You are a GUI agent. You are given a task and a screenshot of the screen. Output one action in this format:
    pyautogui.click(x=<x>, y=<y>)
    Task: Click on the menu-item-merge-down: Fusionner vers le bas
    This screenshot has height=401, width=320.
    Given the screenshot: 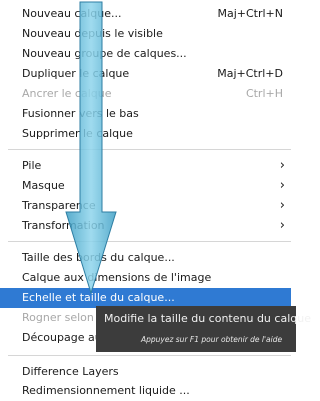 What is the action you would take?
    pyautogui.click(x=145, y=114)
    